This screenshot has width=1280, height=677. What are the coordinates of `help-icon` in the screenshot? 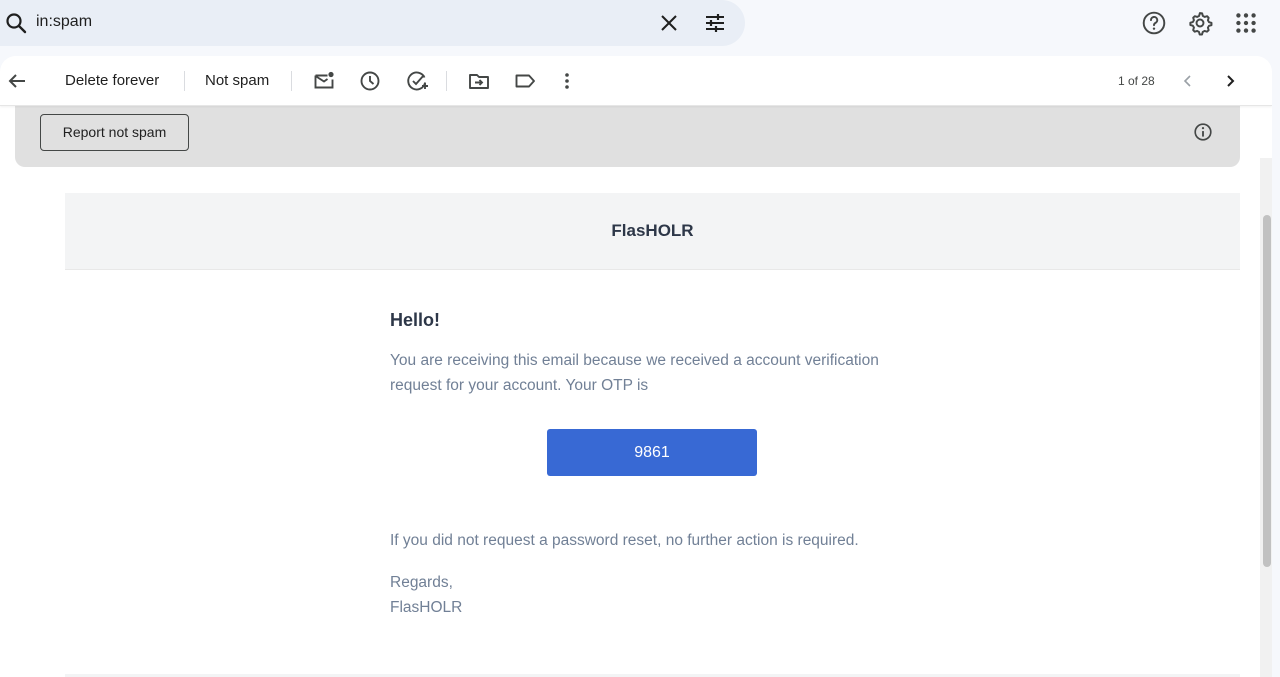 It's located at (1154, 23).